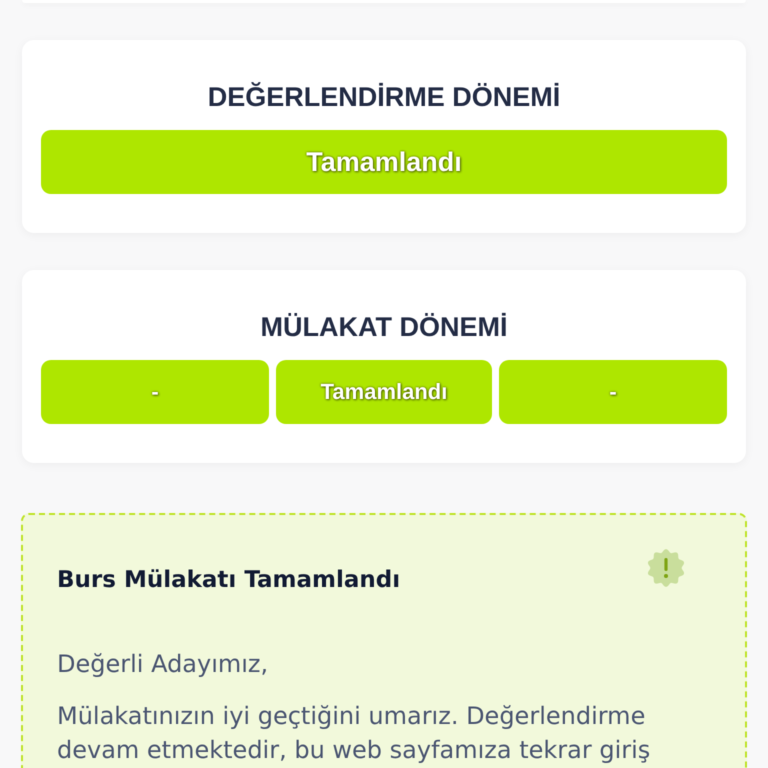  What do you see at coordinates (163, 664) in the screenshot?
I see `notice-text: Değerli Adayımız,` at bounding box center [163, 664].